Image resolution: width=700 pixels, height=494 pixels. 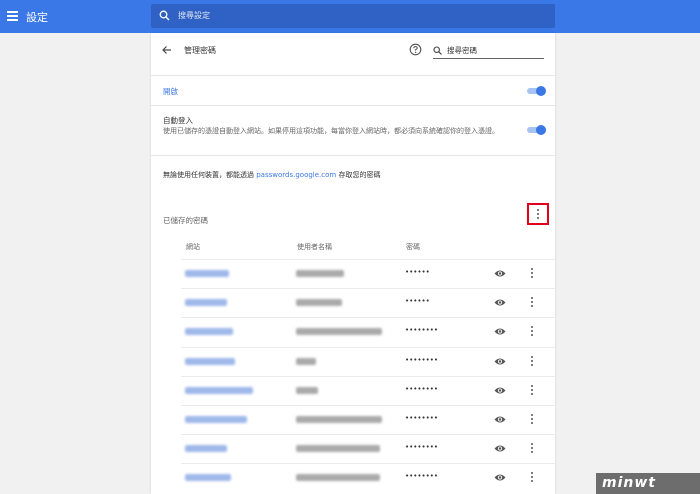 What do you see at coordinates (629, 483) in the screenshot?
I see `watermark-text: minwt` at bounding box center [629, 483].